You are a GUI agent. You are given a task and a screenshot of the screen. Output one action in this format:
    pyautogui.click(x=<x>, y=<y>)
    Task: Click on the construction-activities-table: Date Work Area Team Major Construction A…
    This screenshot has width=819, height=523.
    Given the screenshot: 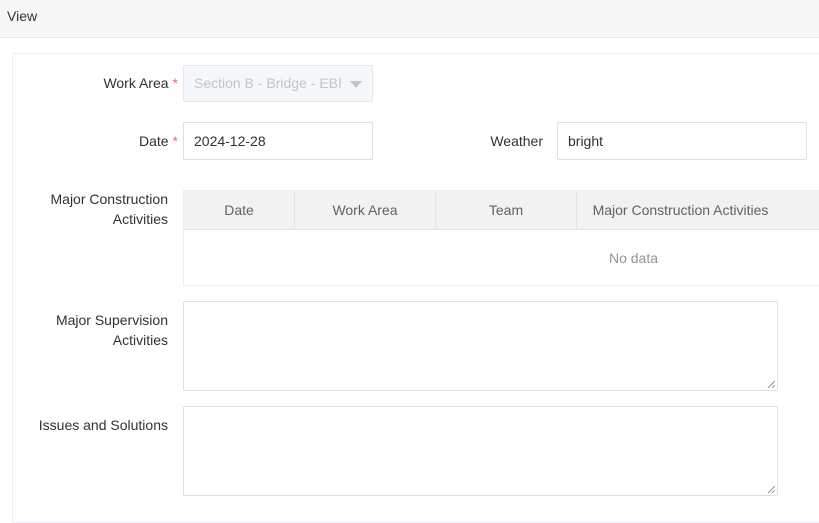 What is the action you would take?
    pyautogui.click(x=501, y=238)
    